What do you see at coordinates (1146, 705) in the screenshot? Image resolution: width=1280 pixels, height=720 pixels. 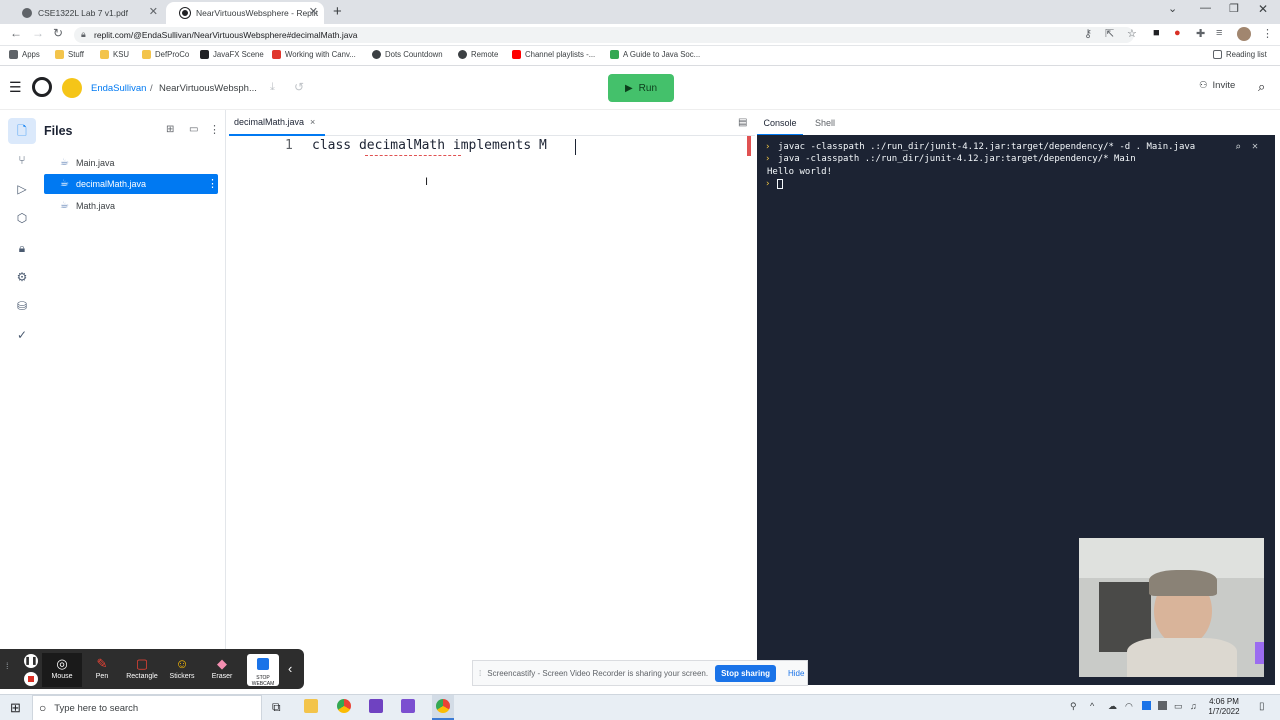 I see `app-tray-icon` at bounding box center [1146, 705].